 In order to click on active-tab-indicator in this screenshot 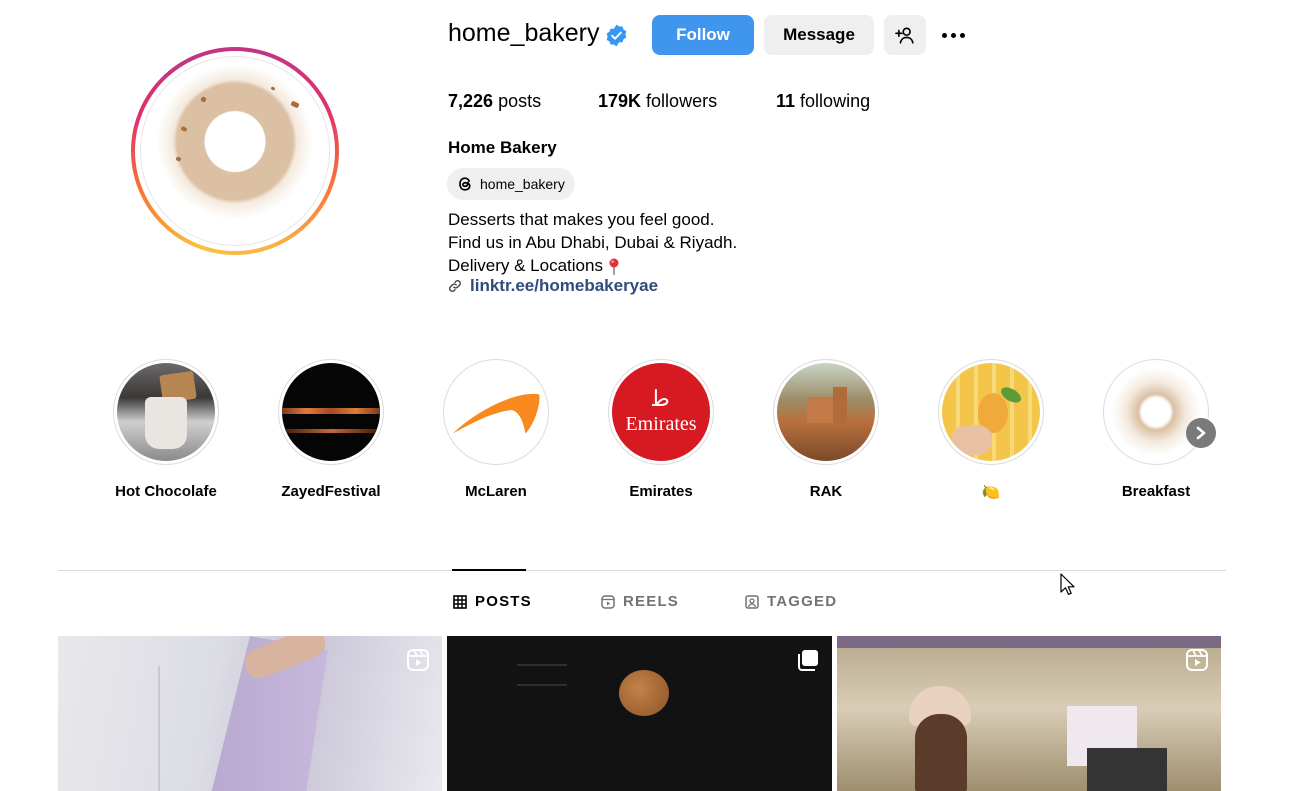, I will do `click(489, 570)`.